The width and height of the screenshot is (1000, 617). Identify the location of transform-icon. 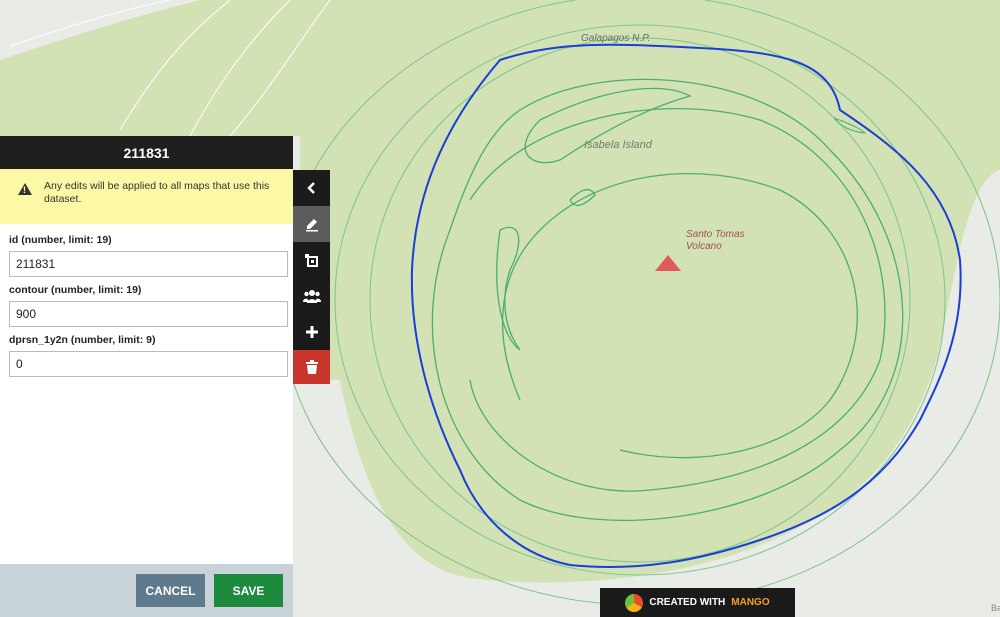
(311, 260).